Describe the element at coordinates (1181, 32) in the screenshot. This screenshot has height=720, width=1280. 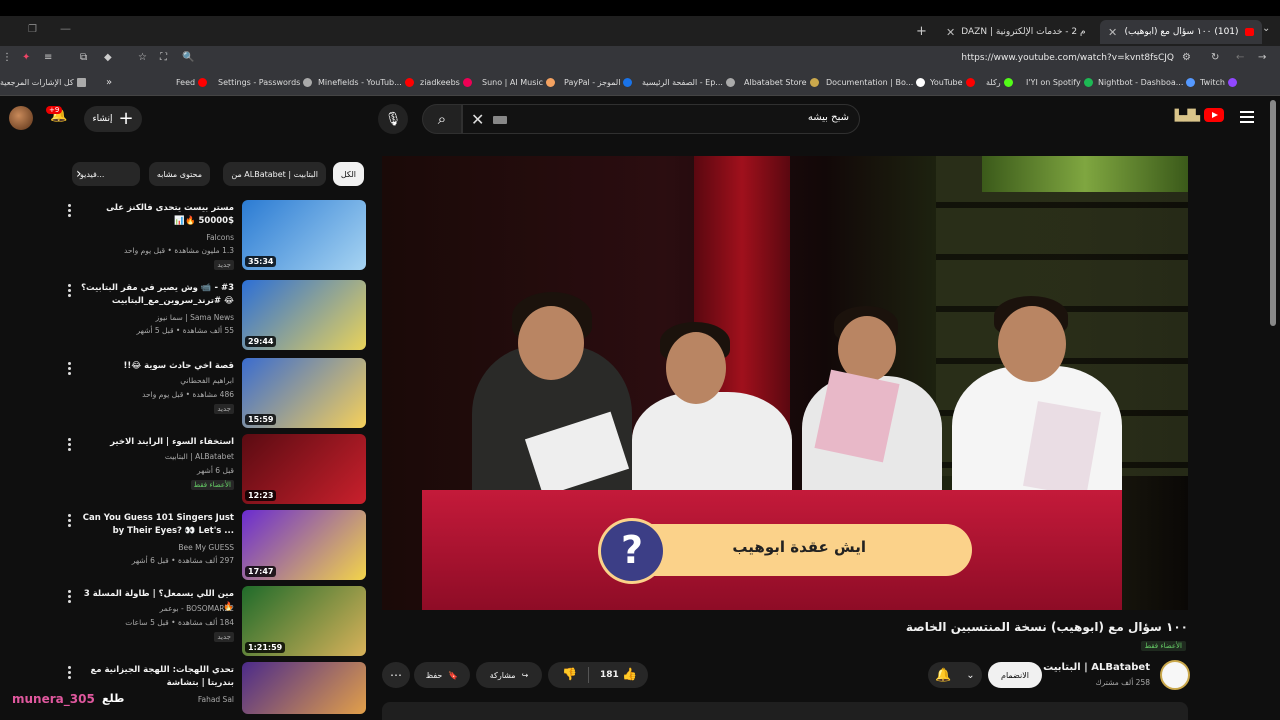
I see `tab-youtube: ✕ (101) ١٠٠ سؤال مع (ابوهيب) نسخة` at that location.